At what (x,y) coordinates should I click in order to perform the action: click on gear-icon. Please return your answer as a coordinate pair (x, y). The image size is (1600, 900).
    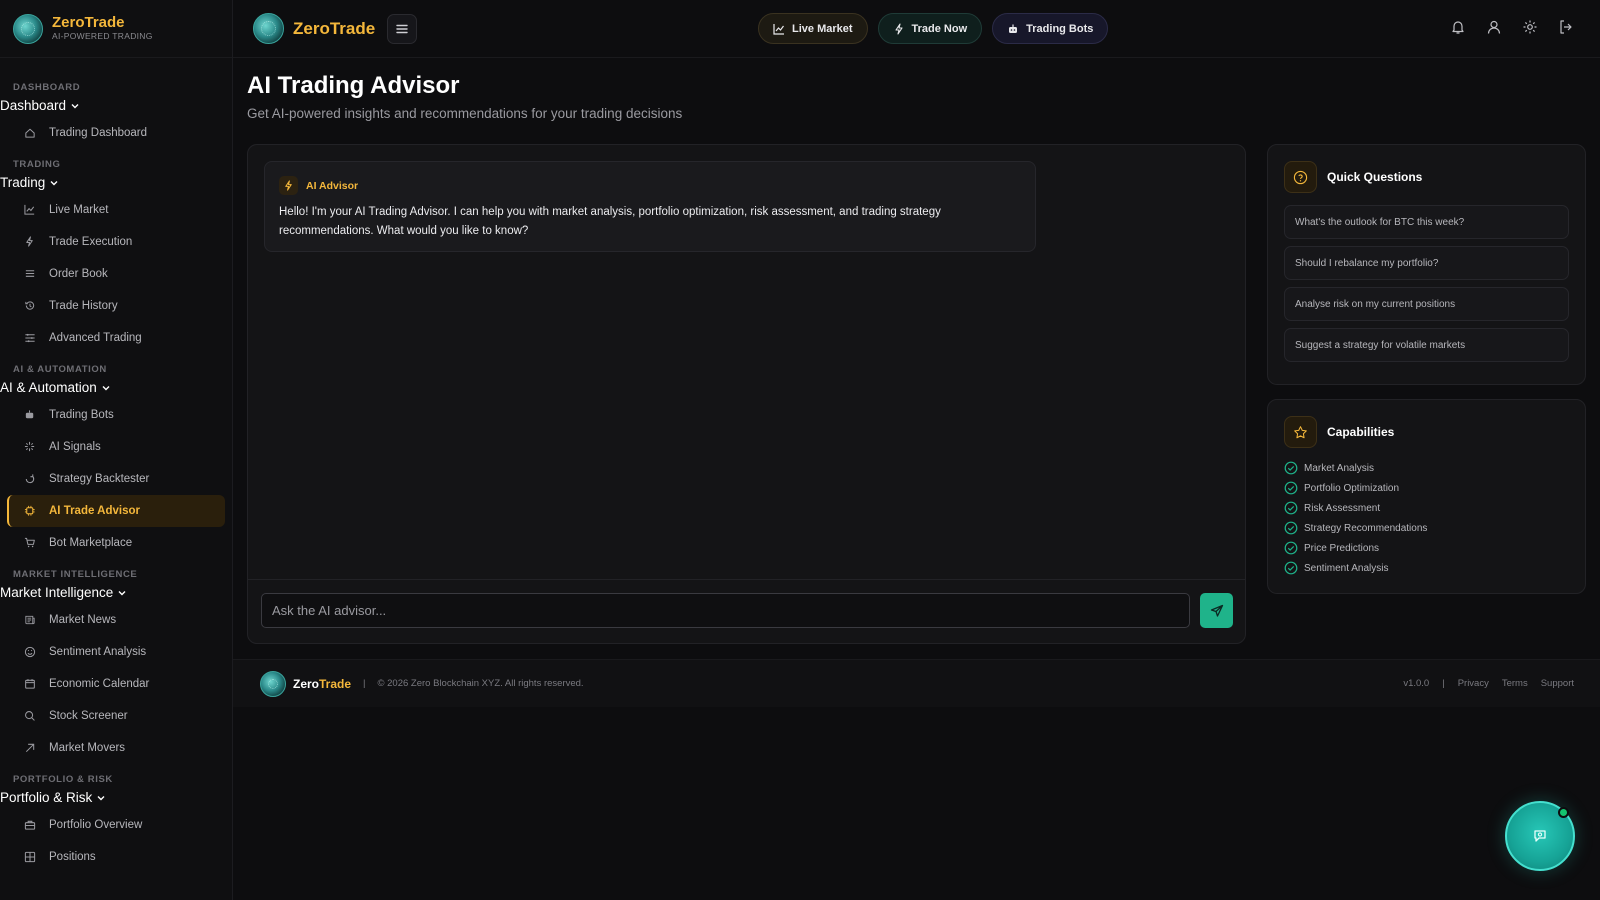
    Looking at the image, I should click on (1530, 27).